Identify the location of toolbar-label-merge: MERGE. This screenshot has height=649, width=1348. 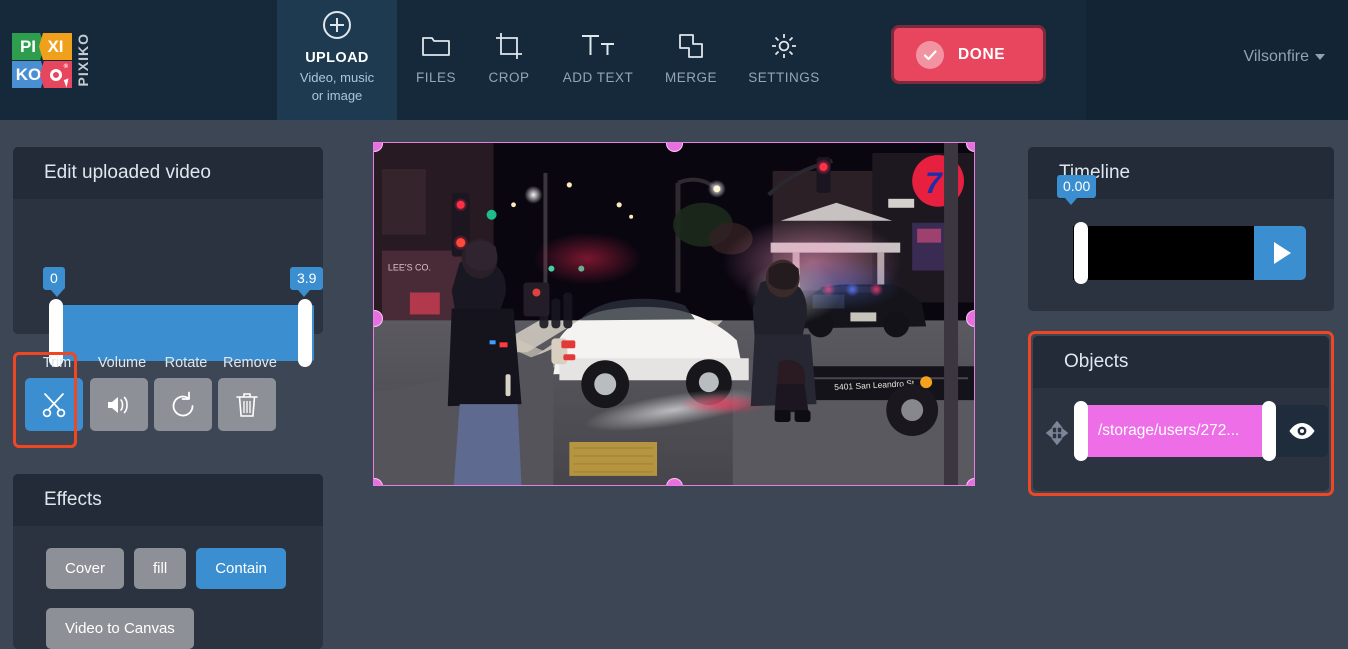
(690, 77).